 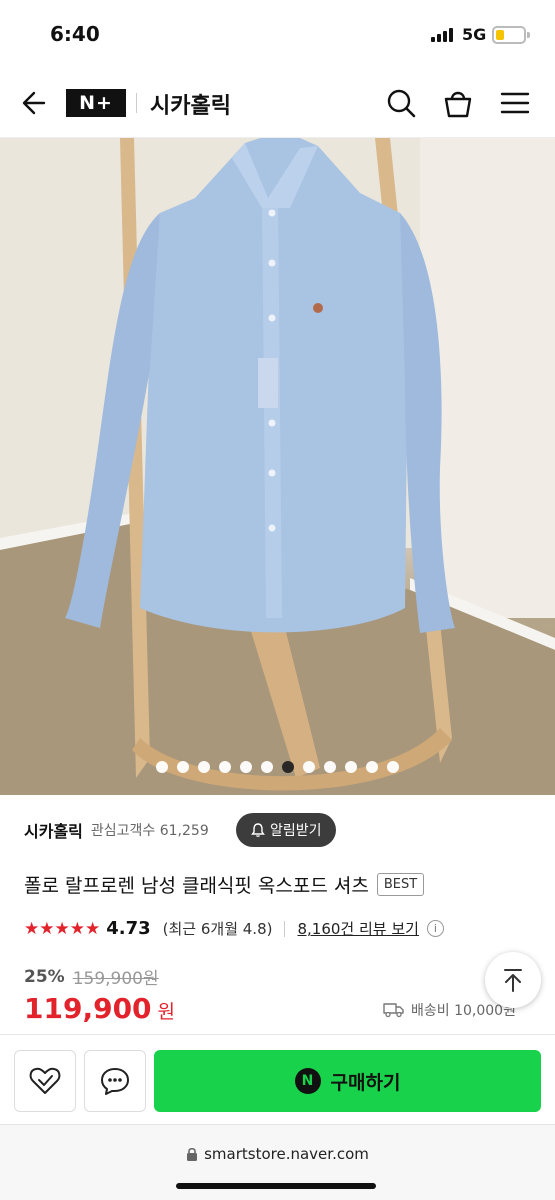 I want to click on shipping-info: 배송비 10,000원, so click(x=449, y=1010).